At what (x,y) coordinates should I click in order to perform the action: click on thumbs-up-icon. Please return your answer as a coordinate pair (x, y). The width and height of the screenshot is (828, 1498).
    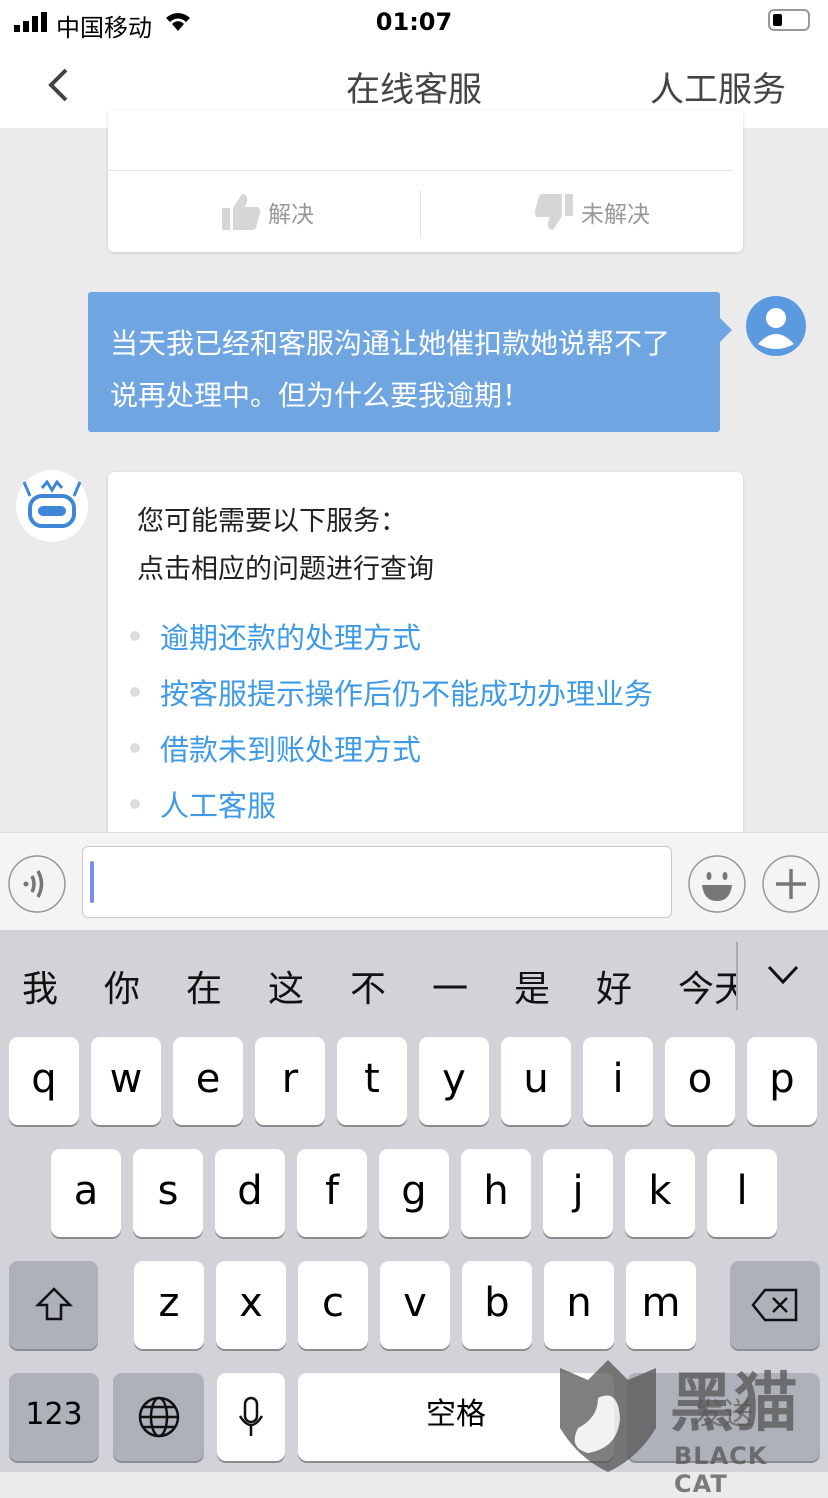
    Looking at the image, I should click on (241, 212).